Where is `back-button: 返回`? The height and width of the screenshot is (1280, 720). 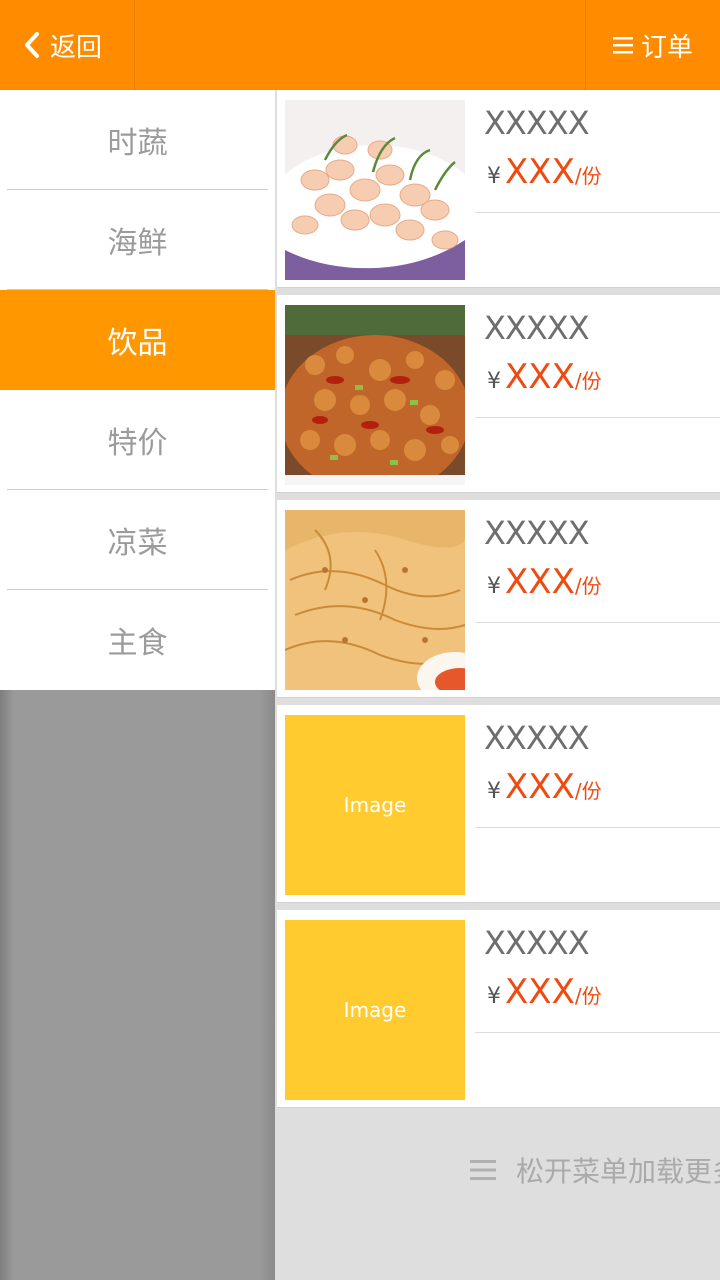 back-button: 返回 is located at coordinates (67, 45).